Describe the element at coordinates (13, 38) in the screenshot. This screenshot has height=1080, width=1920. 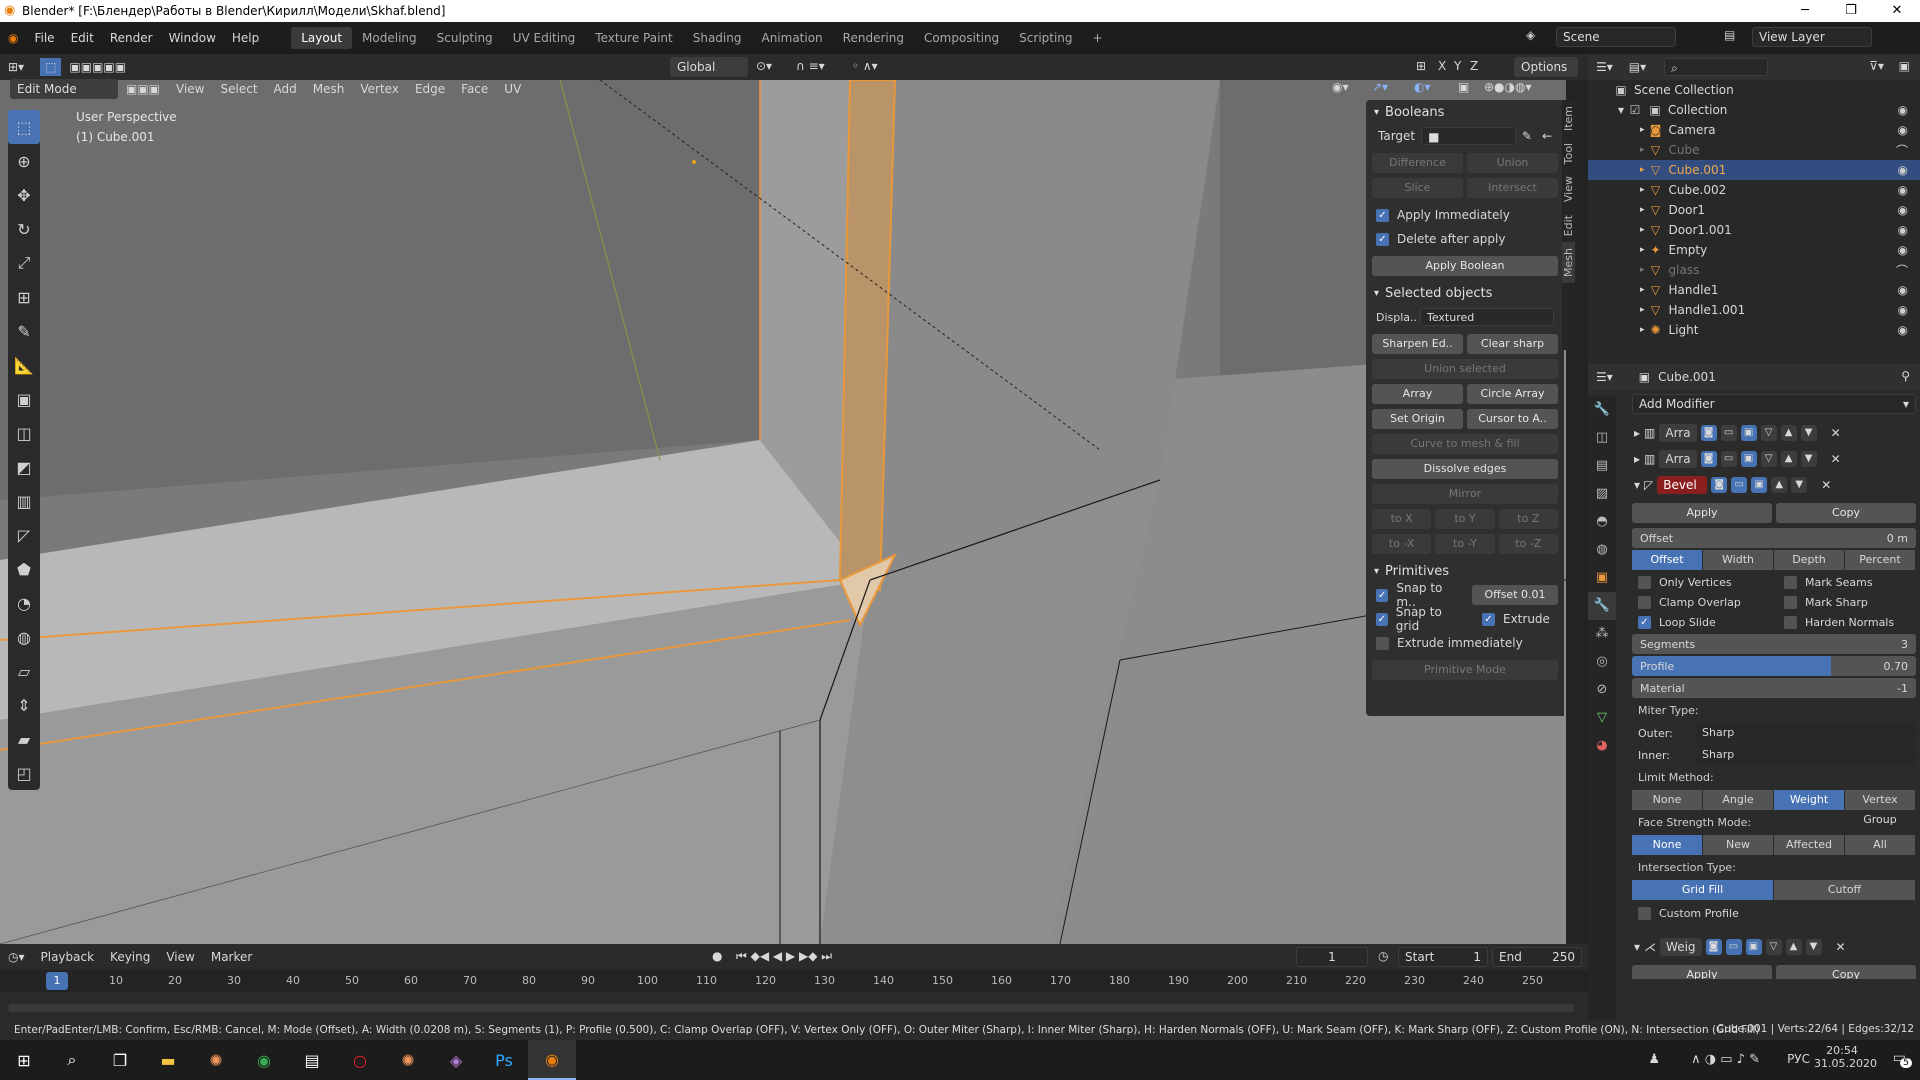
I see `blender-menu-icon: ◉` at that location.